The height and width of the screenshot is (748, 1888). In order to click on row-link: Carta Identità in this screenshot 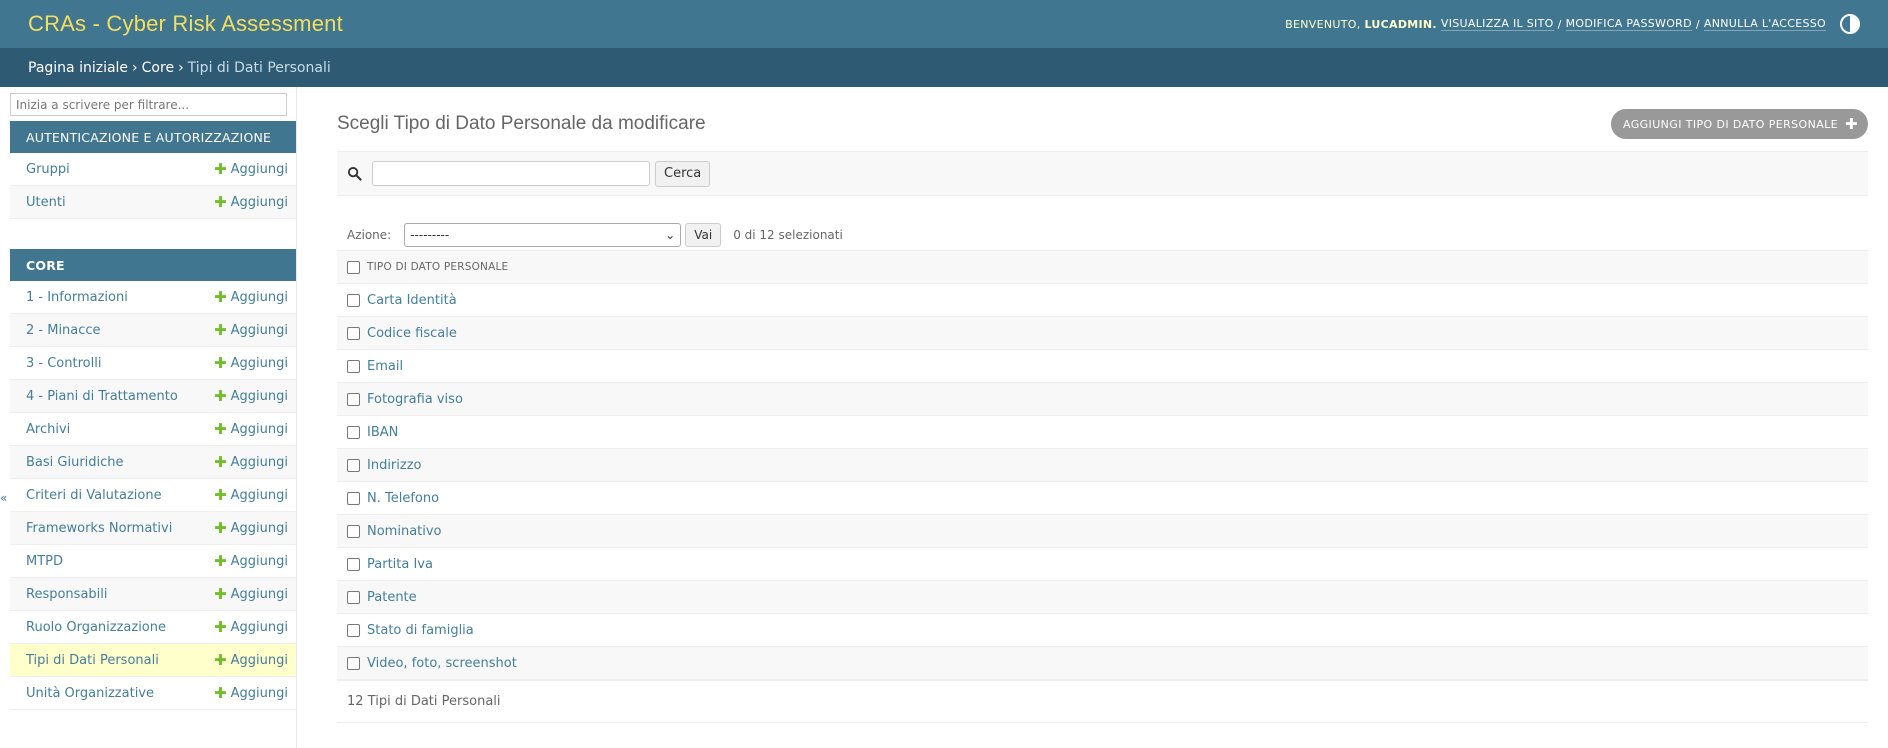, I will do `click(412, 300)`.